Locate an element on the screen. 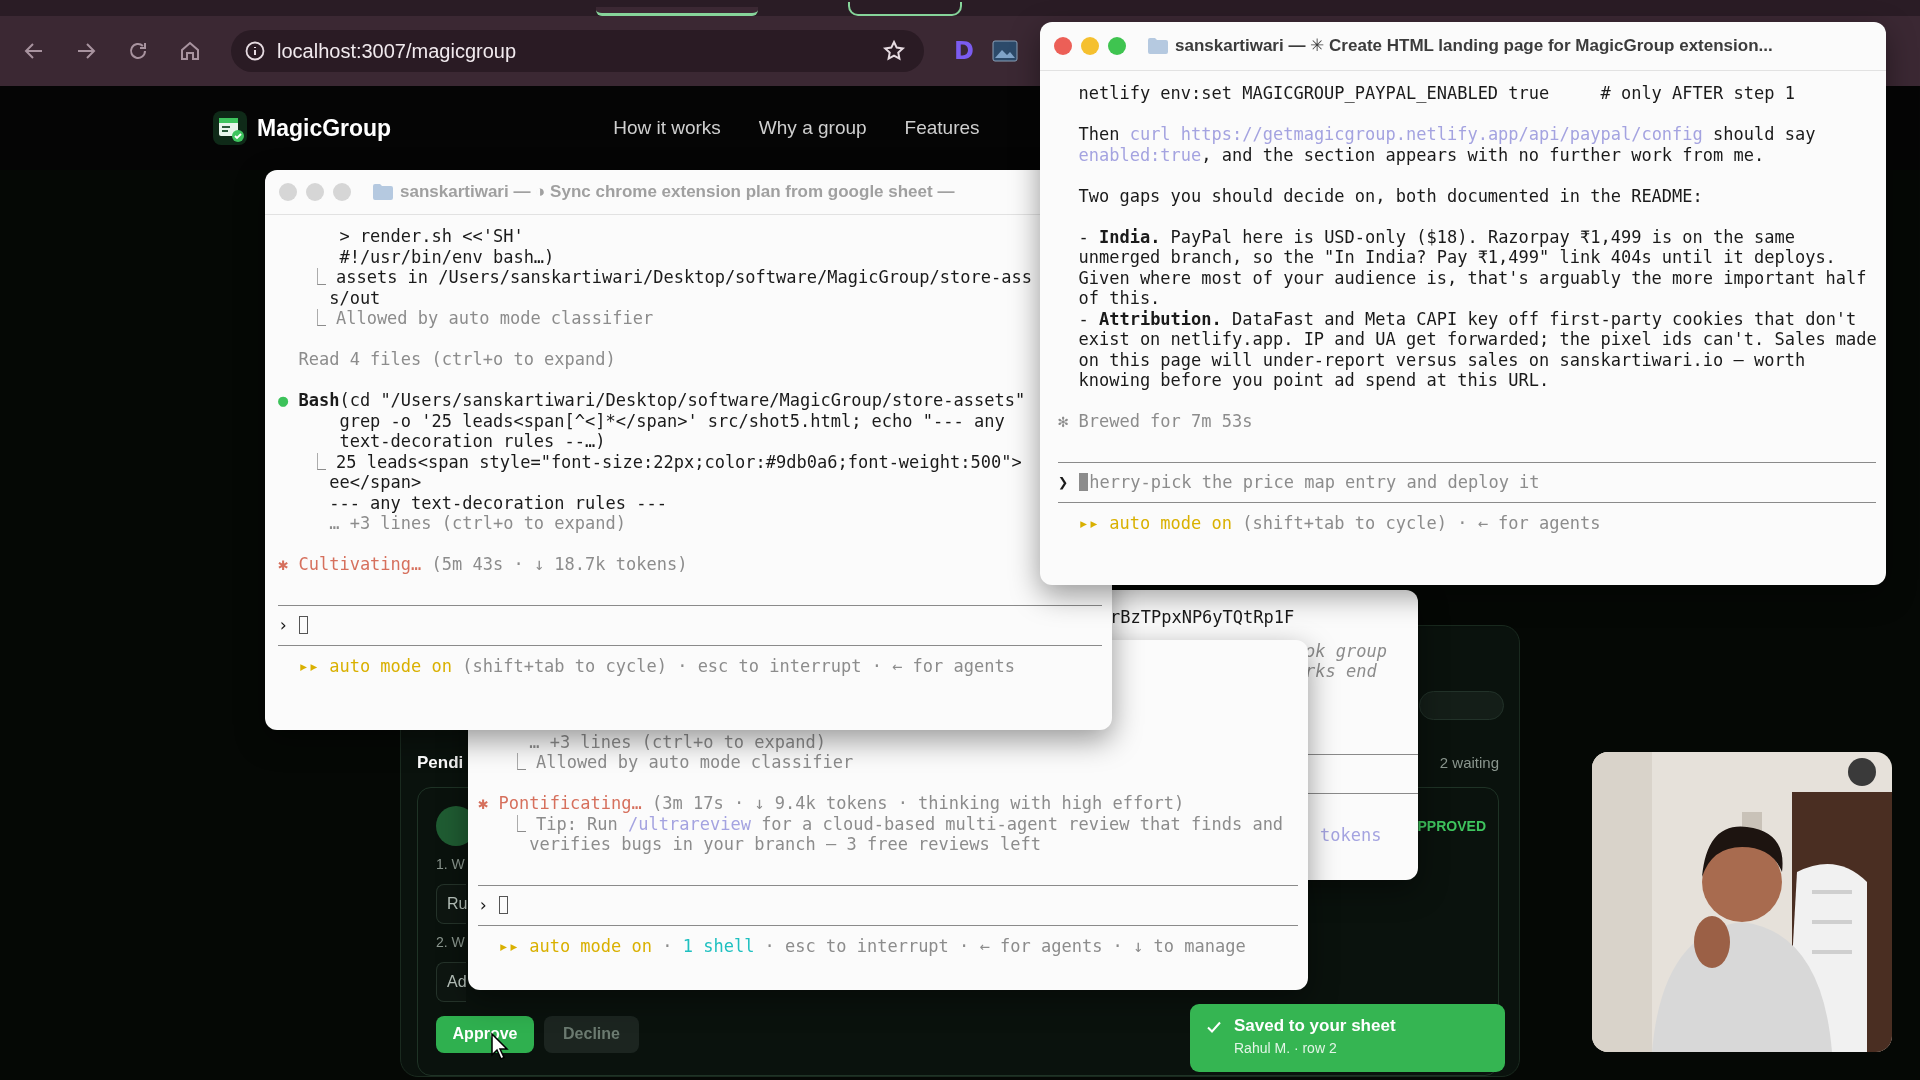  terminal-line: ⎿ 25 leads<span style="font-size:22px;color:#9db0a6;font-weight:500"> is located at coordinates (665, 461).